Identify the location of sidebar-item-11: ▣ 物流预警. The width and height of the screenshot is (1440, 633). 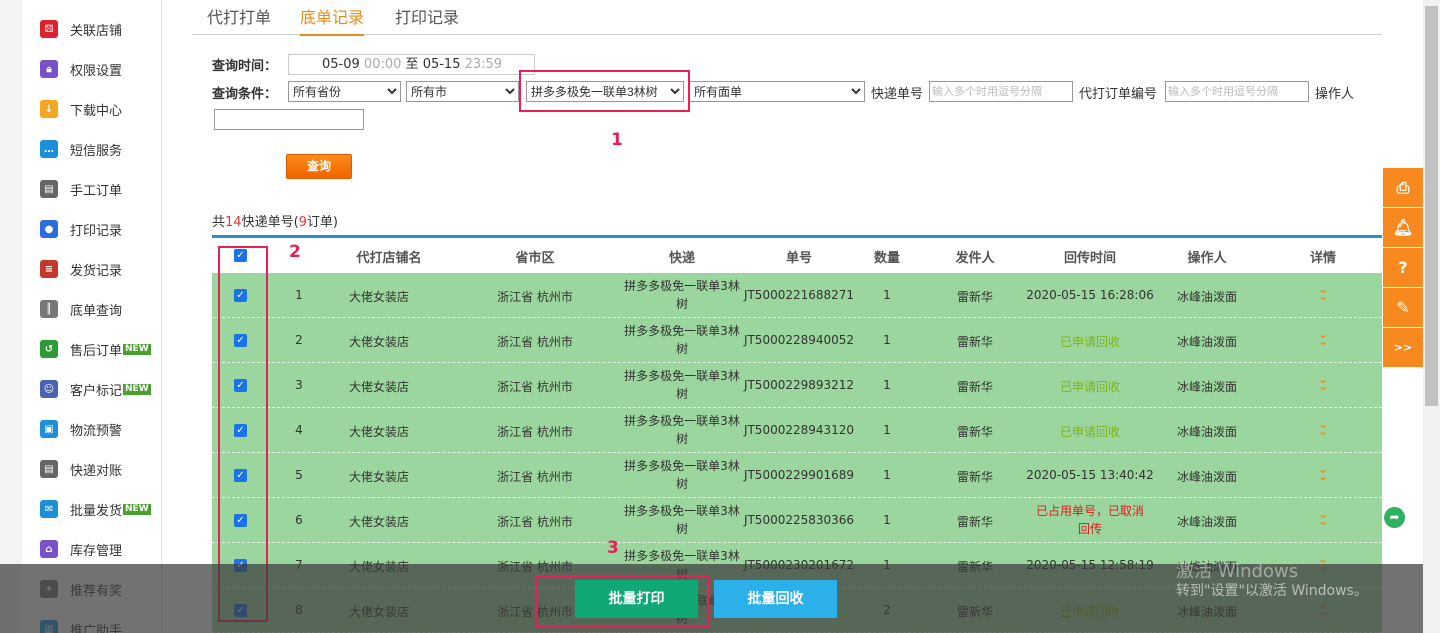
(81, 429).